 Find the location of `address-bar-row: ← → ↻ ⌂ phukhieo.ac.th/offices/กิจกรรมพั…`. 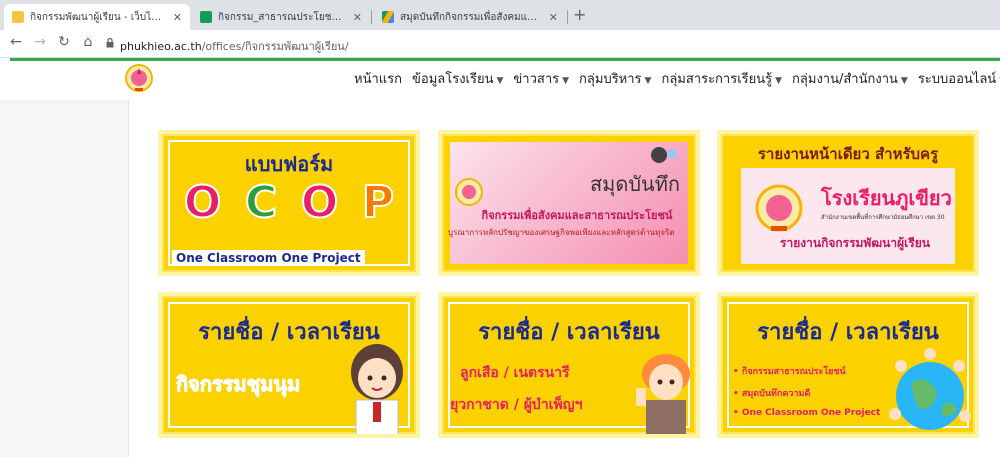

address-bar-row: ← → ↻ ⌂ phukhieo.ac.th/offices/กิจกรรมพั… is located at coordinates (500, 44).